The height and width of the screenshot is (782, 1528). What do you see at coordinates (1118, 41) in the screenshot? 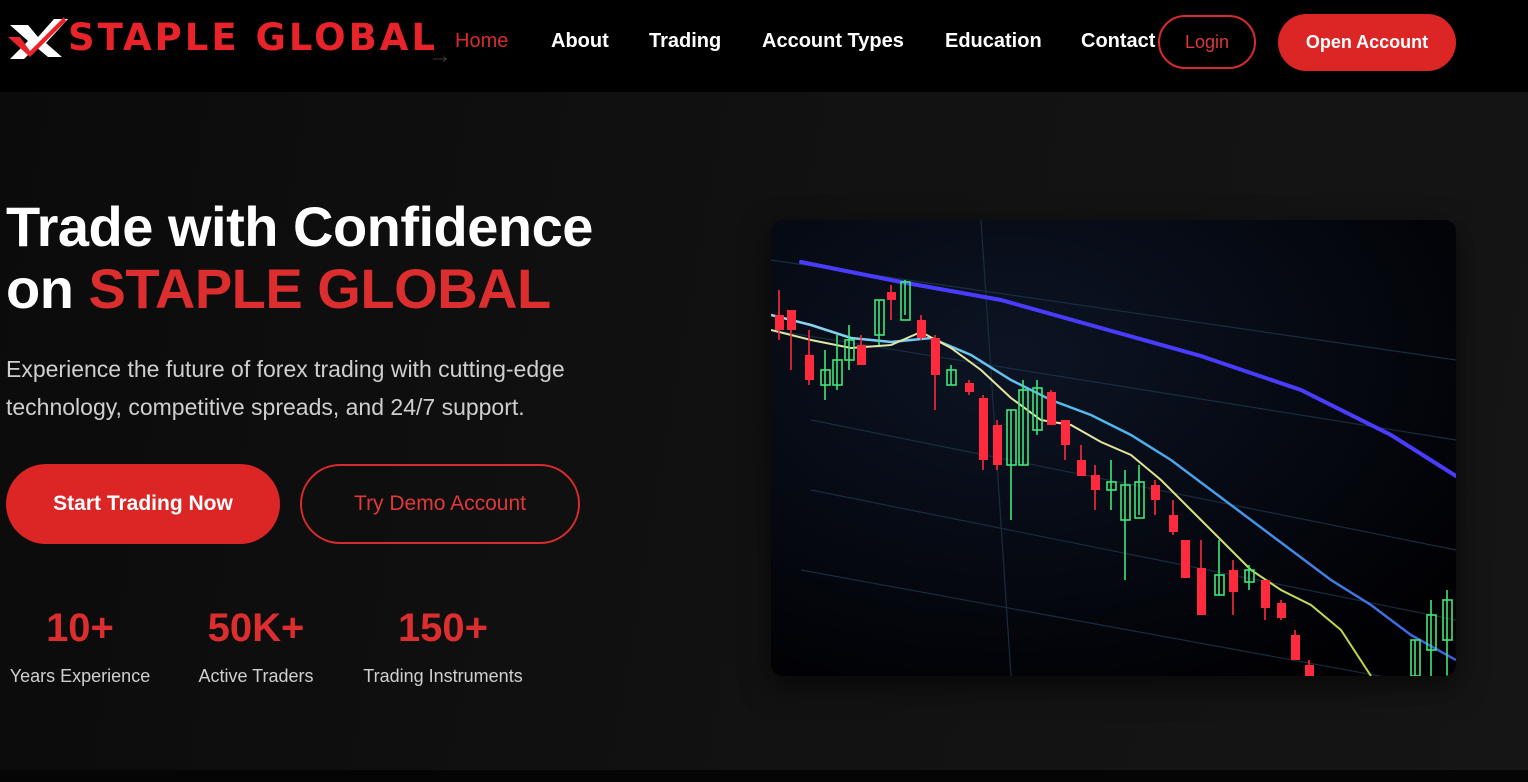
I see `nav-item-contact: Contact` at bounding box center [1118, 41].